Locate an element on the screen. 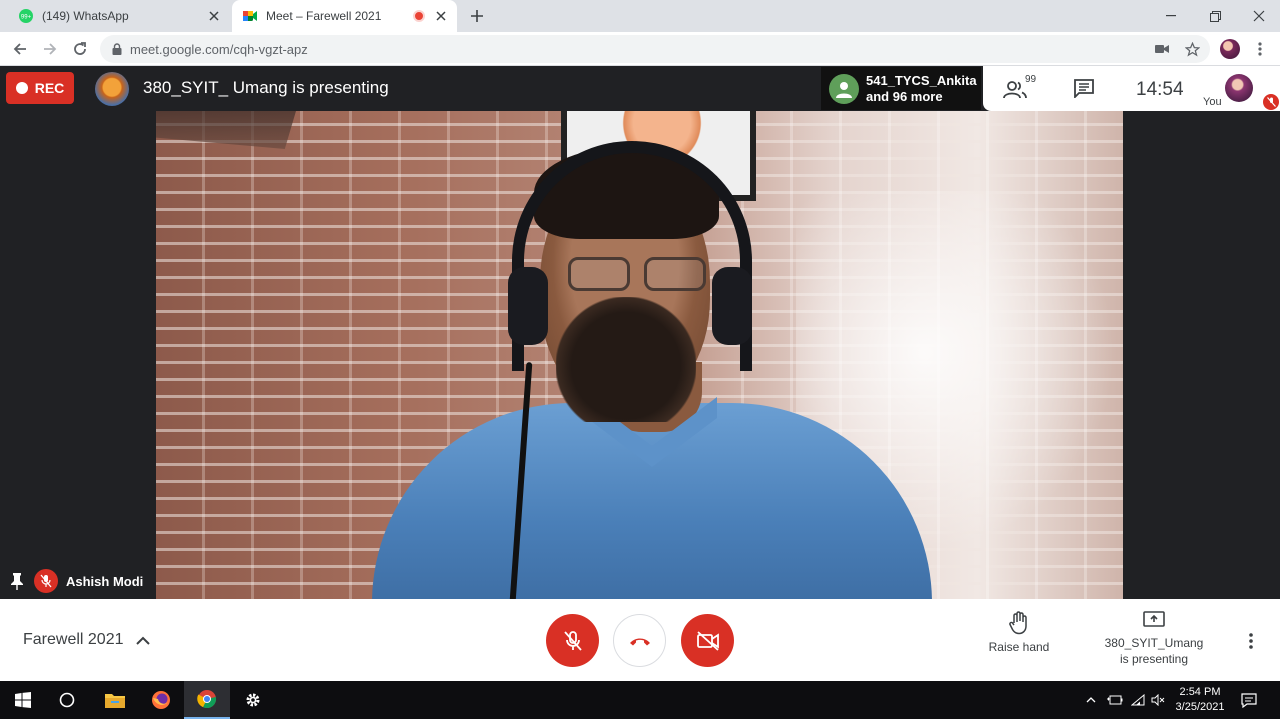 Image resolution: width=1280 pixels, height=719 pixels. chrome-menu-icon is located at coordinates (1260, 49).